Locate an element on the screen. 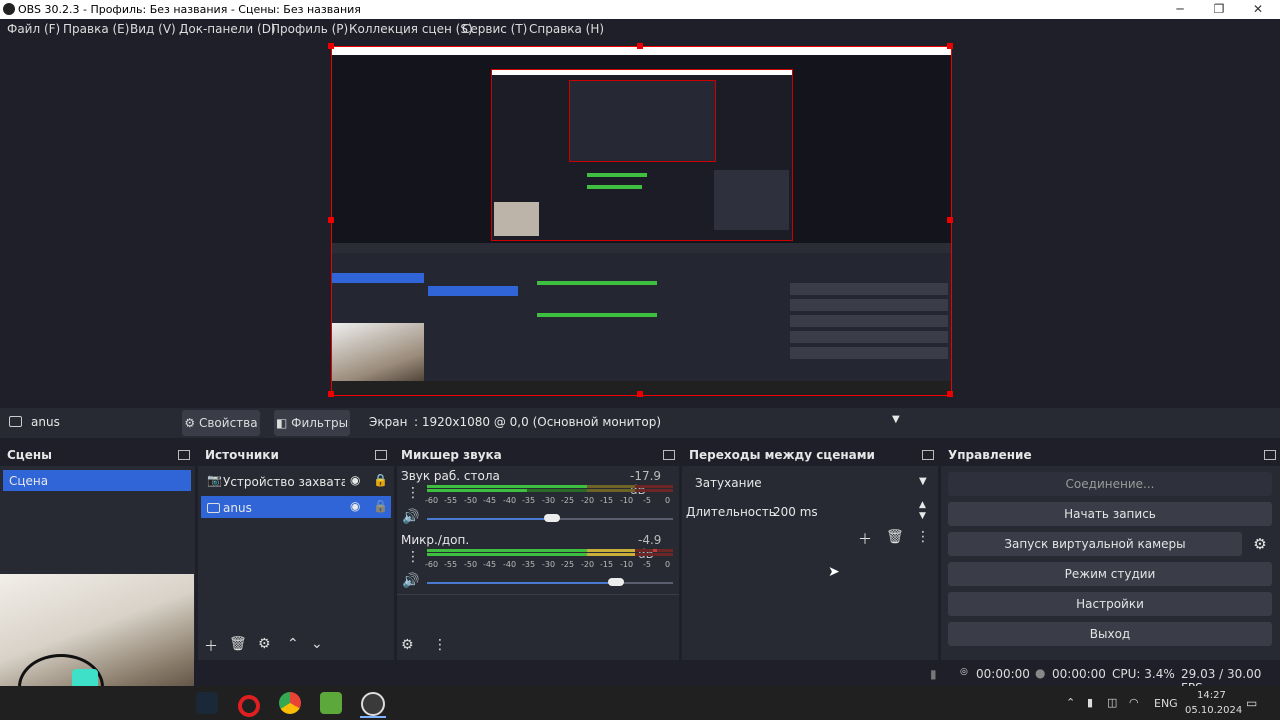 This screenshot has width=1280, height=720. close-button: ✕ is located at coordinates (1258, 9).